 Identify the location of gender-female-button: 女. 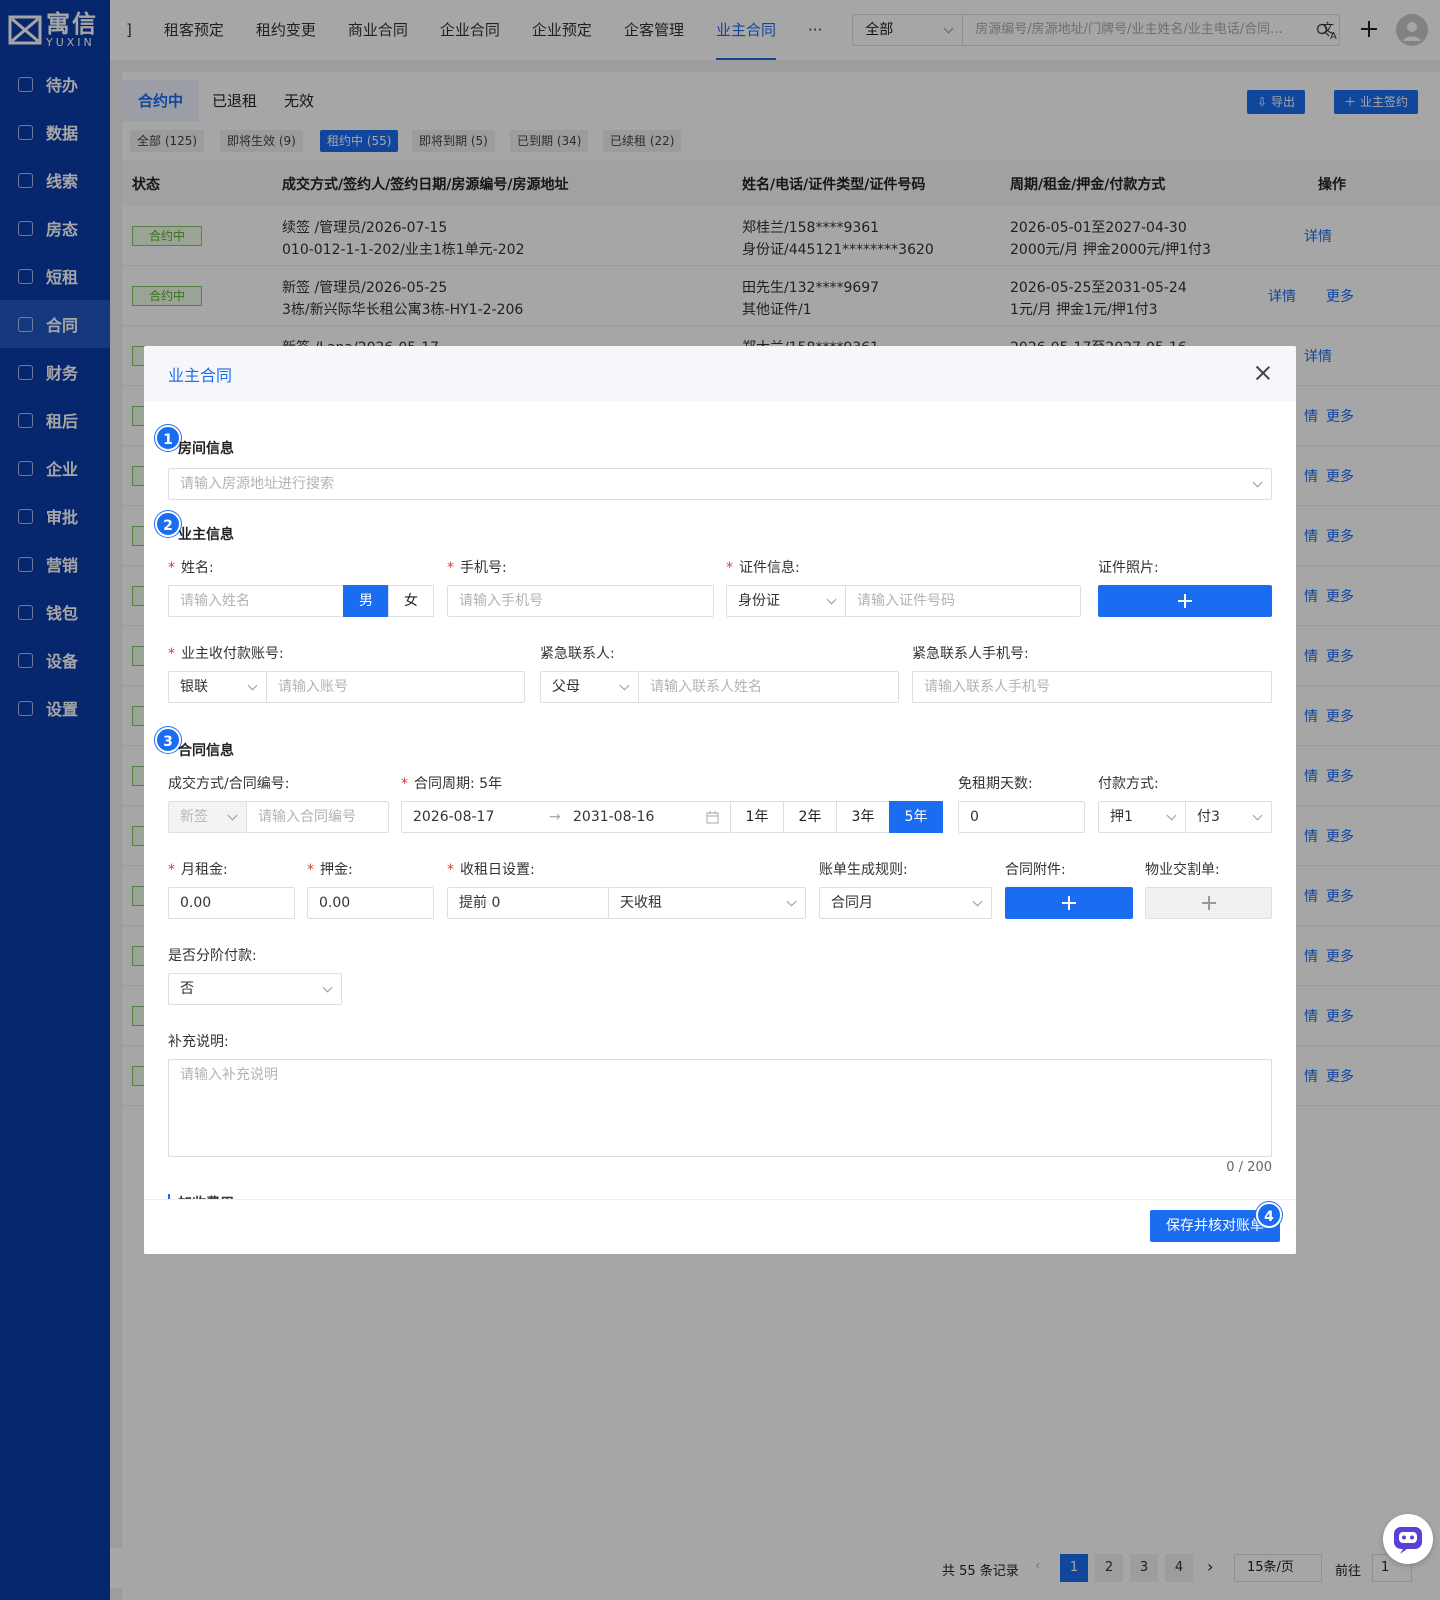
(411, 601).